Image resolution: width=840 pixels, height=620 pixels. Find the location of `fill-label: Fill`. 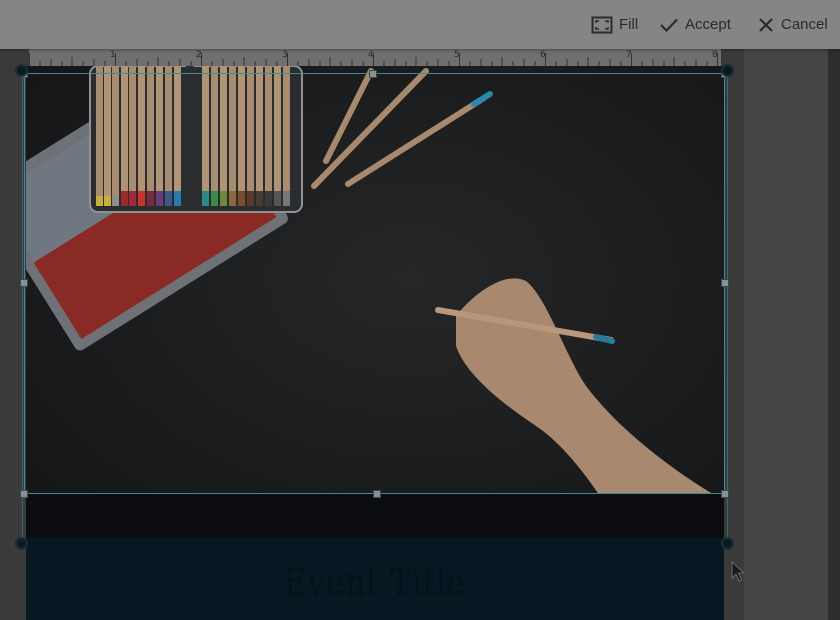

fill-label: Fill is located at coordinates (629, 24).